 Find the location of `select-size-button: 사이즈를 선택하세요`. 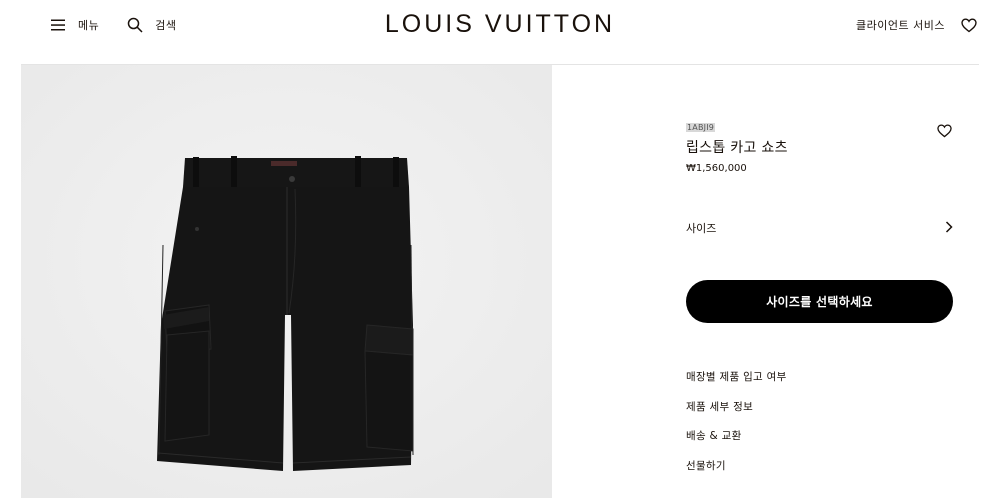

select-size-button: 사이즈를 선택하세요 is located at coordinates (819, 301).